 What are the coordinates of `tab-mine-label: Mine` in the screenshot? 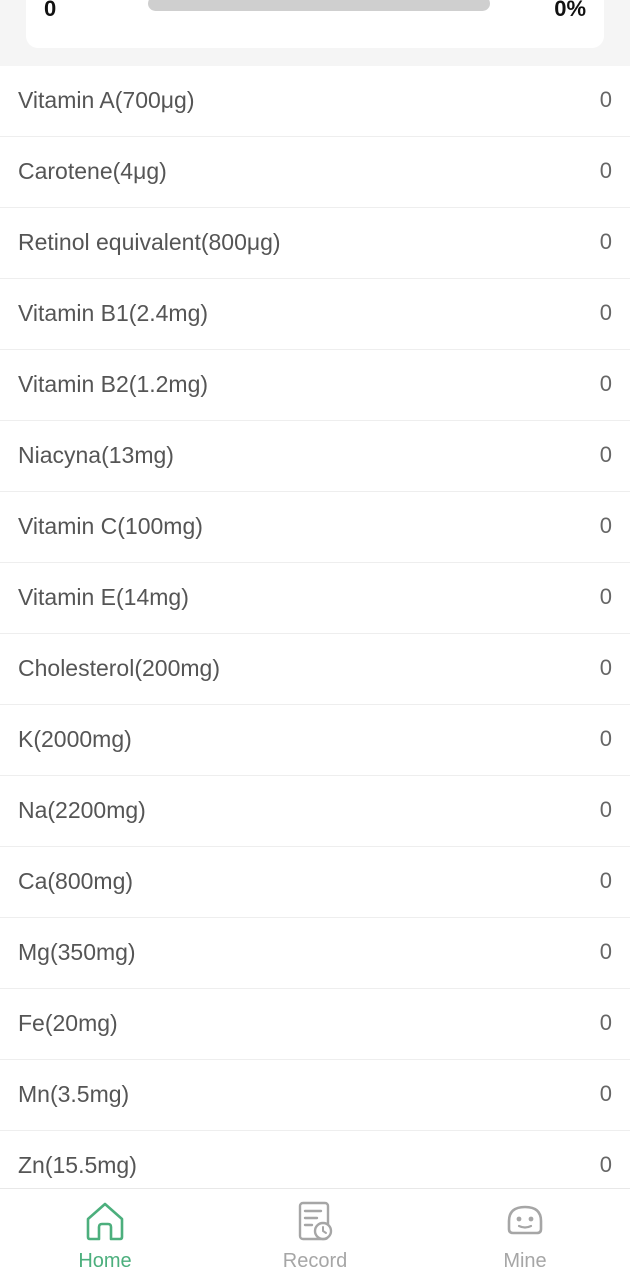 It's located at (525, 1261).